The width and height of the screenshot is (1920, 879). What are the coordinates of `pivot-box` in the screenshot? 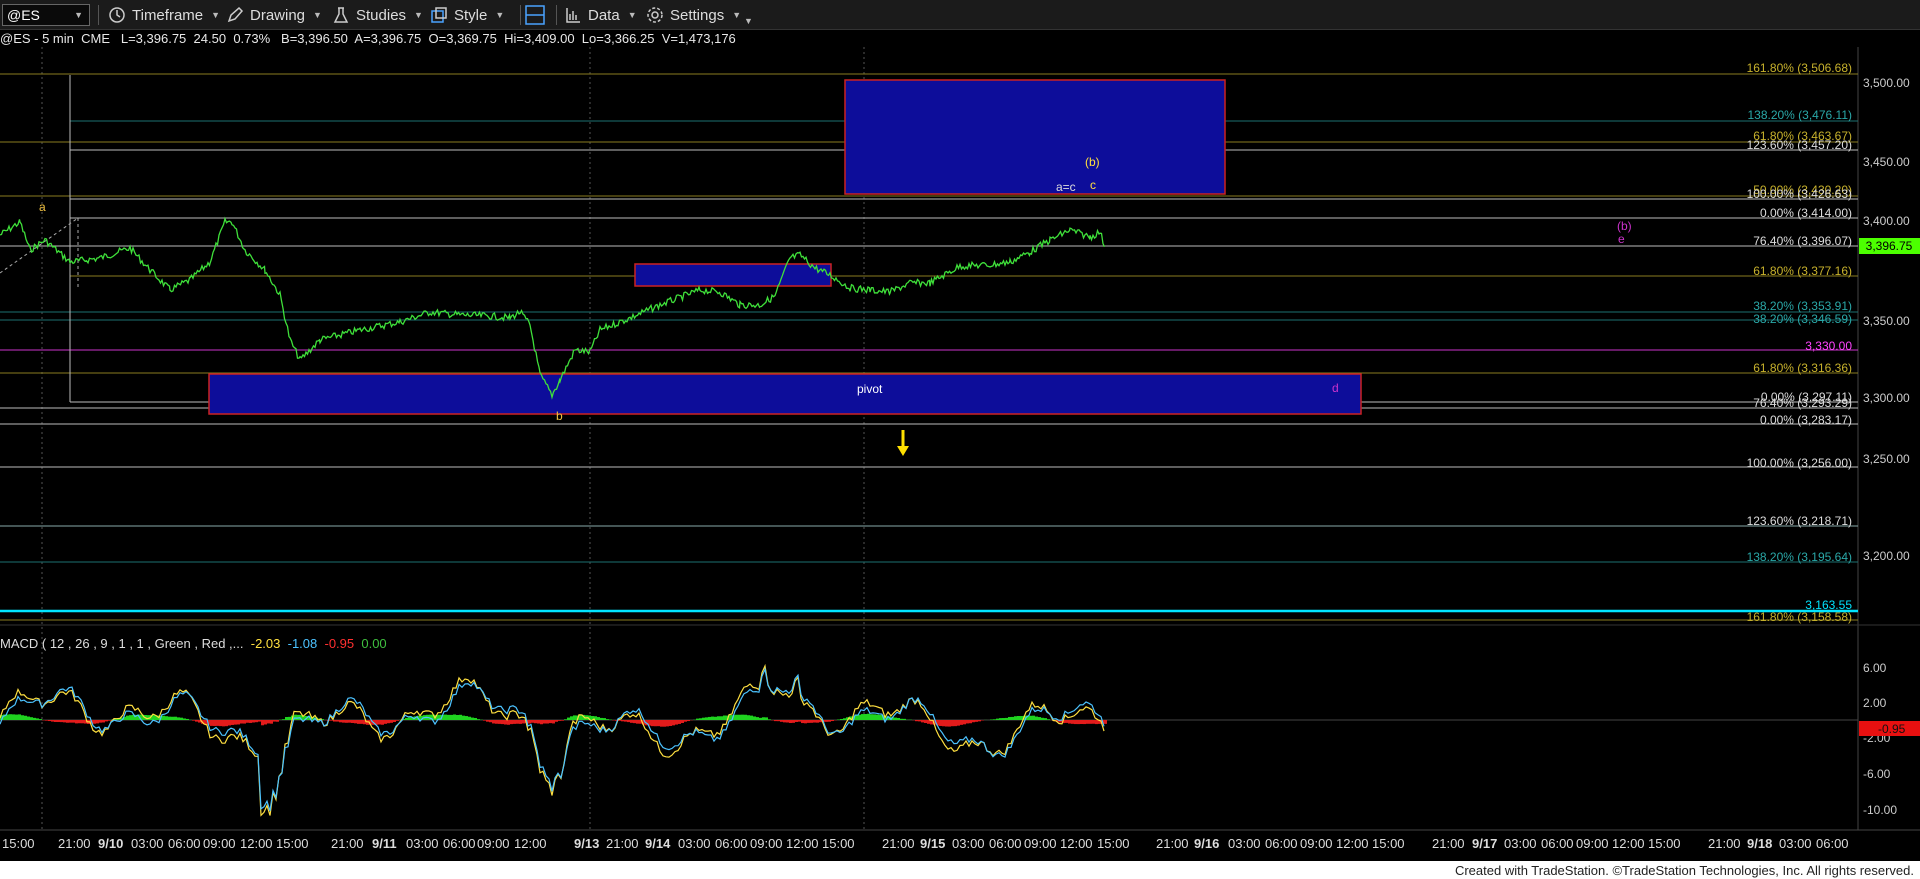 It's located at (785, 394).